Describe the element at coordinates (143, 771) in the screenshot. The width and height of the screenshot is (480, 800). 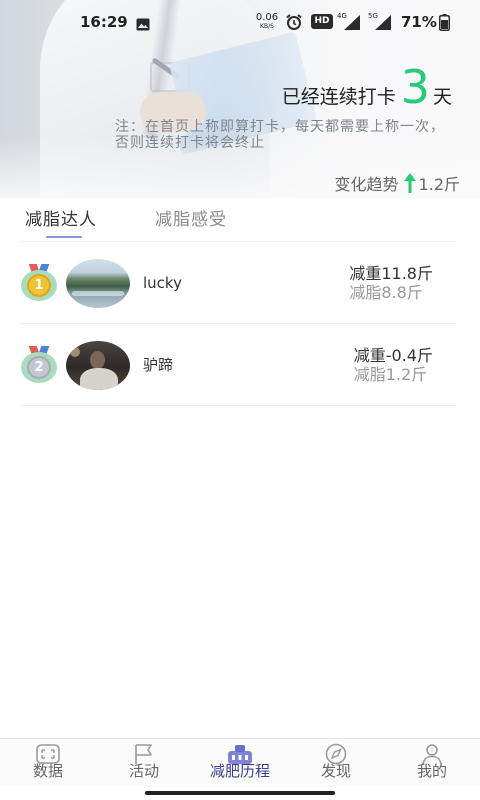
I see `nav-label: 活动` at that location.